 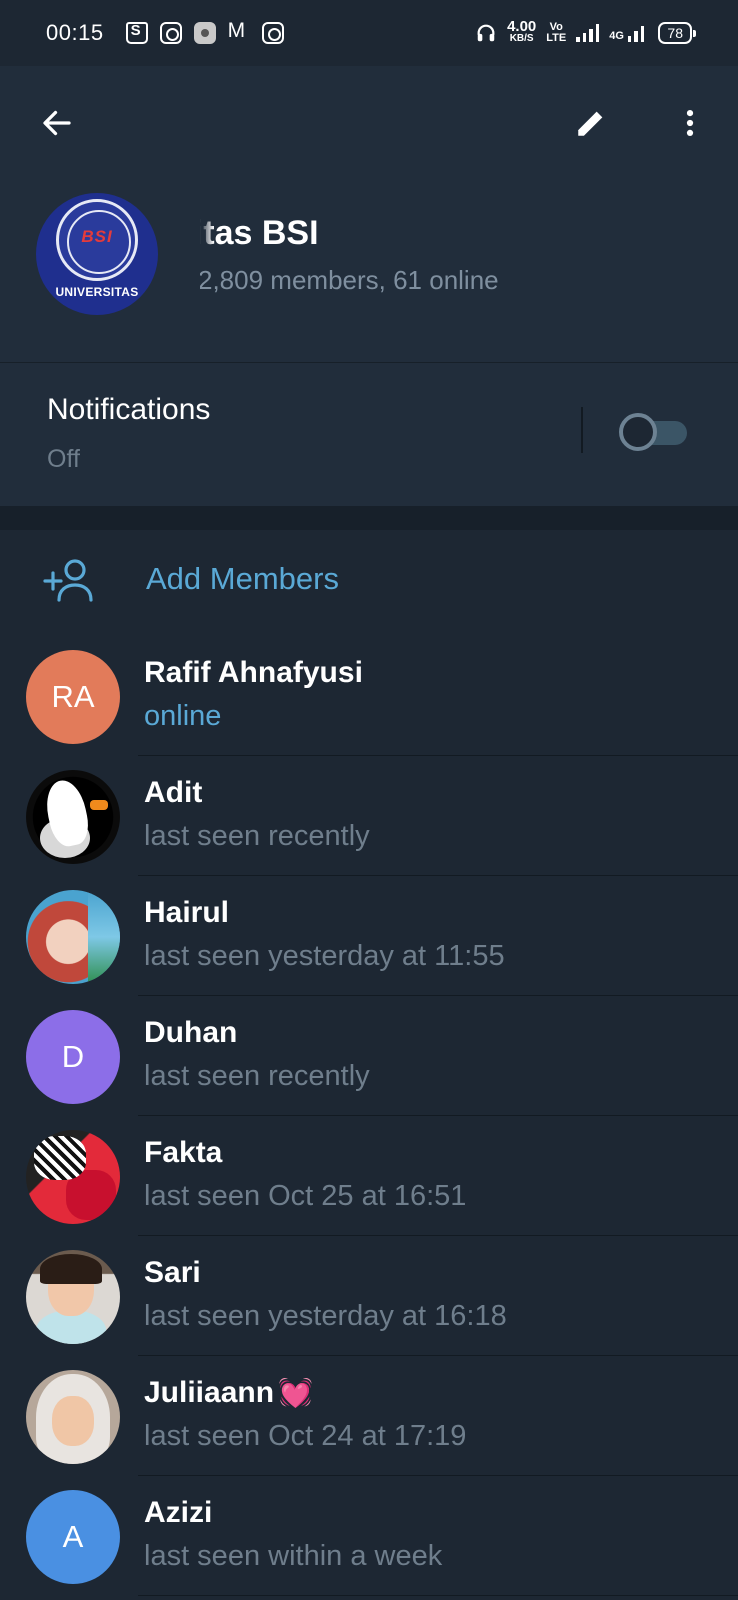 What do you see at coordinates (68, 580) in the screenshot?
I see `add-user-icon` at bounding box center [68, 580].